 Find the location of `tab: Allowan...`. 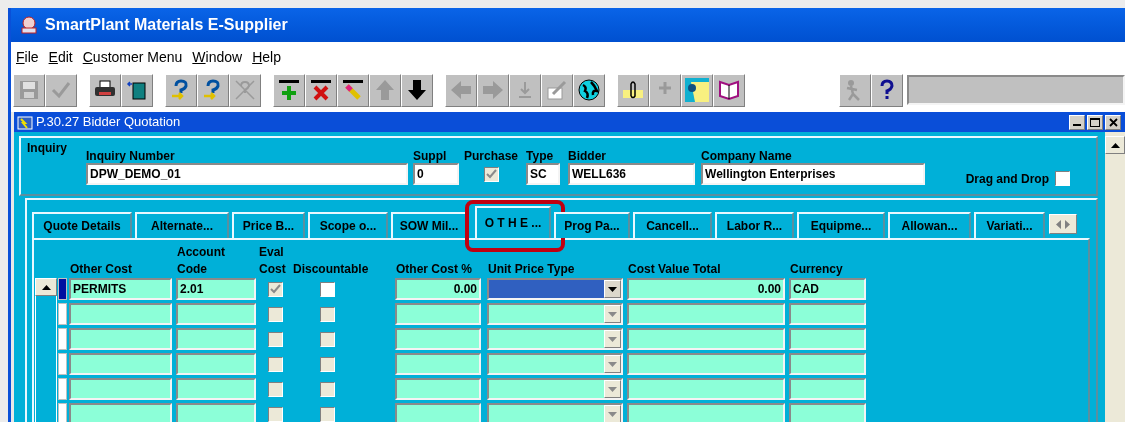

tab: Allowan... is located at coordinates (929, 225).